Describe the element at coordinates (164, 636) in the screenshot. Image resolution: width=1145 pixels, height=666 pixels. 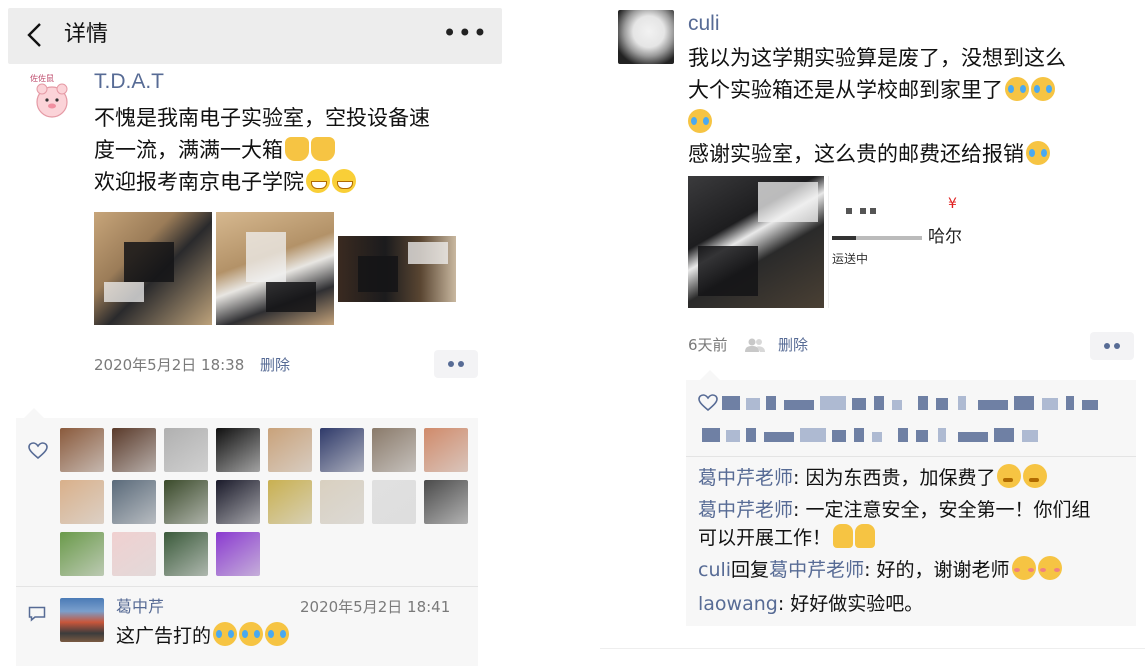
I see `comment-text-content: 这广告打的` at that location.